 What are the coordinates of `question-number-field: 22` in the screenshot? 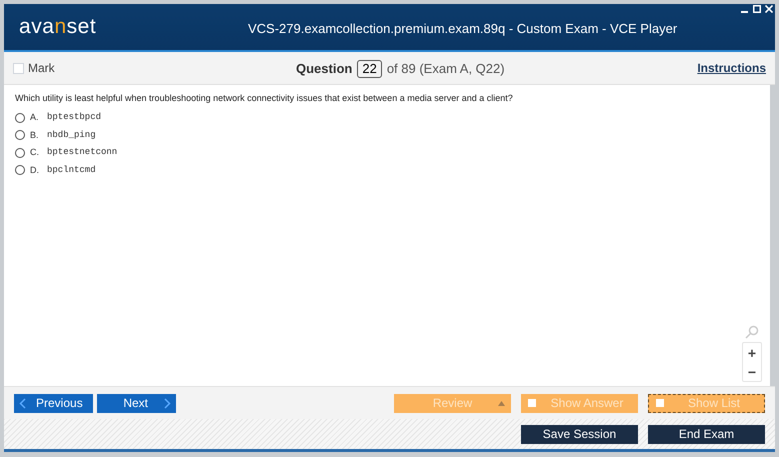 It's located at (369, 69).